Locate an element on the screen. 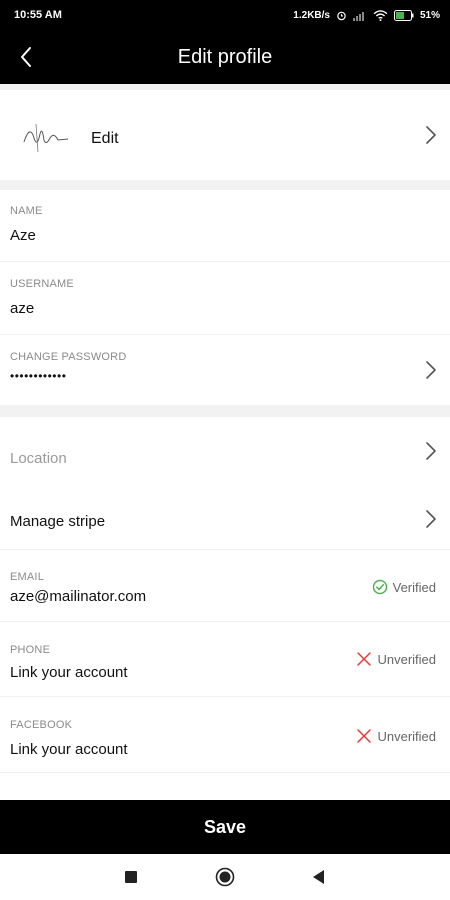 The height and width of the screenshot is (900, 450). facebook-status: Unverified is located at coordinates (406, 736).